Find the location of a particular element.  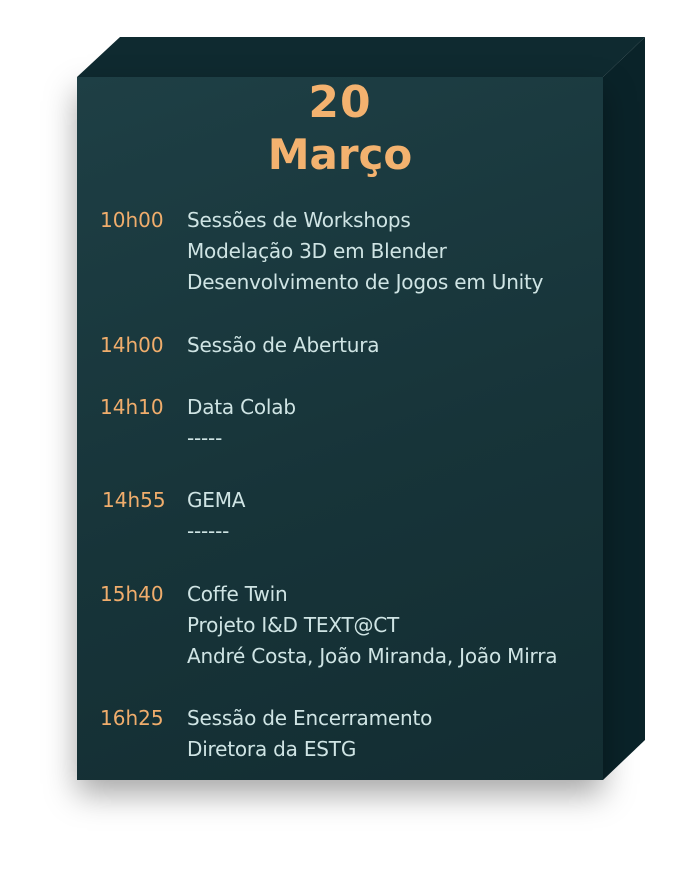

entry-lines: GEMA ------ is located at coordinates (397, 516).